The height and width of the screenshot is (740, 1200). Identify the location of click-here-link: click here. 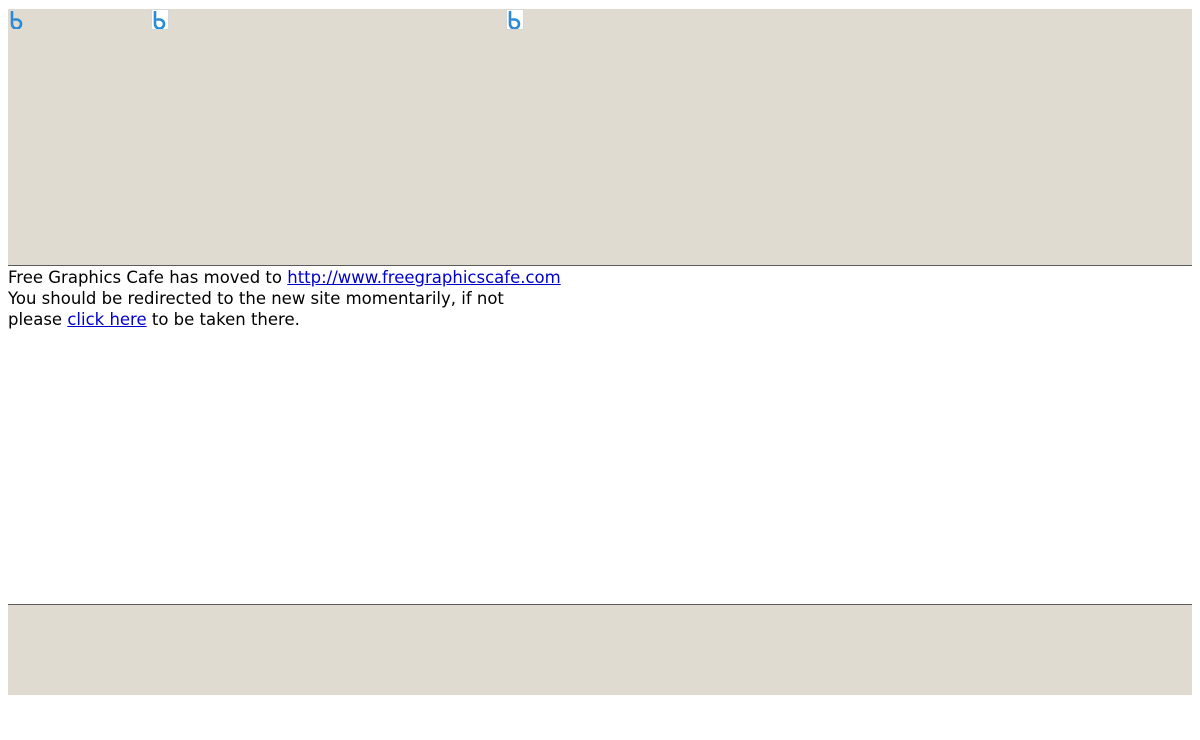
(106, 319).